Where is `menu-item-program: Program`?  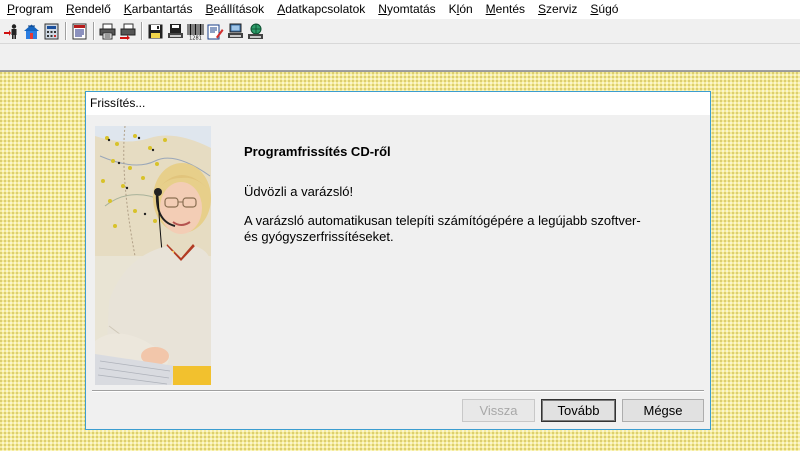 menu-item-program: Program is located at coordinates (29, 9).